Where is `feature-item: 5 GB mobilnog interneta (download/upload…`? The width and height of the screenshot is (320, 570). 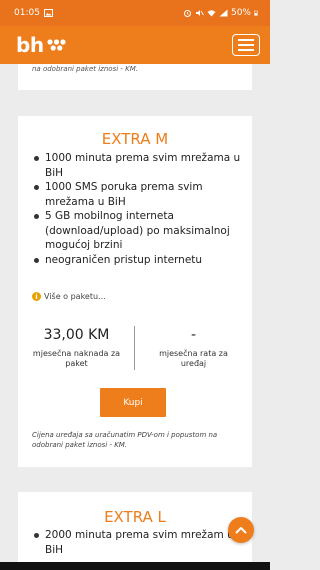 feature-item: 5 GB mobilnog interneta (download/upload… is located at coordinates (137, 231).